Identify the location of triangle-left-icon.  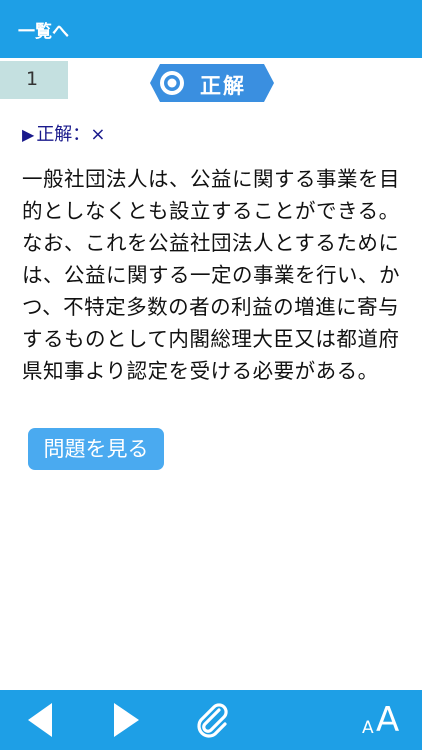
(40, 720).